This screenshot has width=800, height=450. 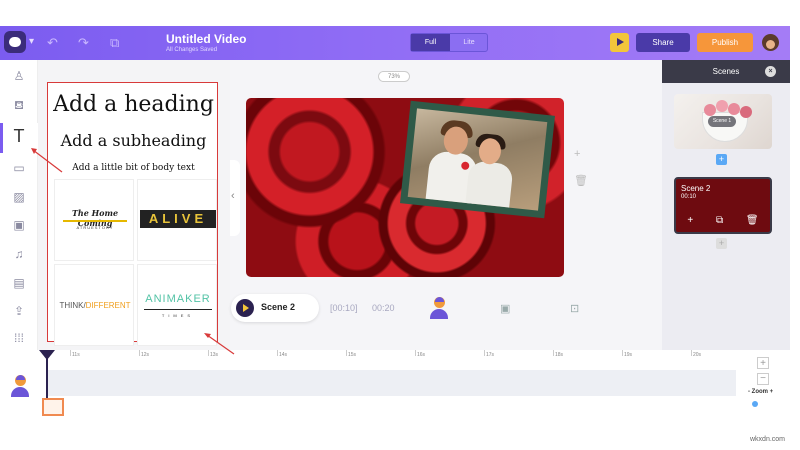 What do you see at coordinates (663, 42) in the screenshot?
I see `share-button: Share` at bounding box center [663, 42].